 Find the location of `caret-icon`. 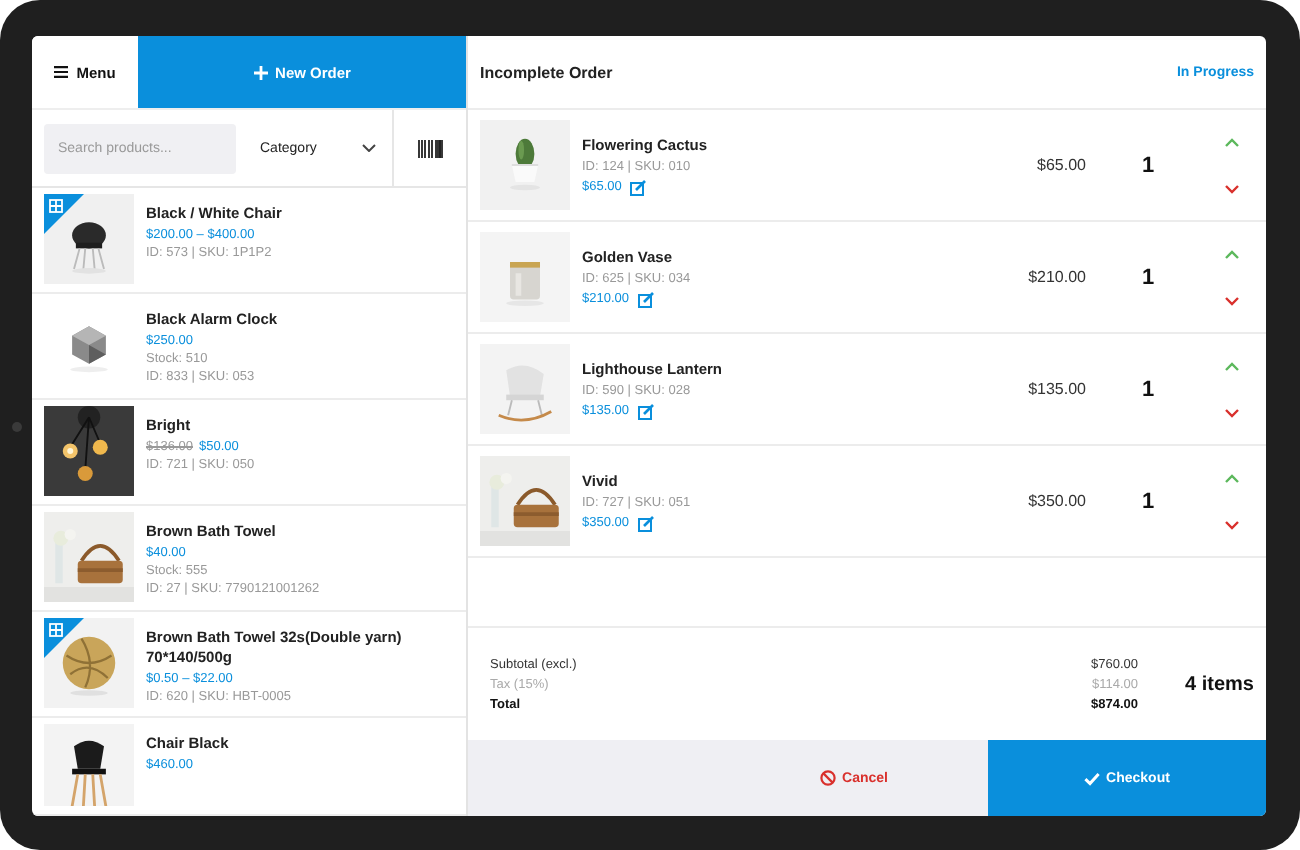

caret-icon is located at coordinates (369, 148).